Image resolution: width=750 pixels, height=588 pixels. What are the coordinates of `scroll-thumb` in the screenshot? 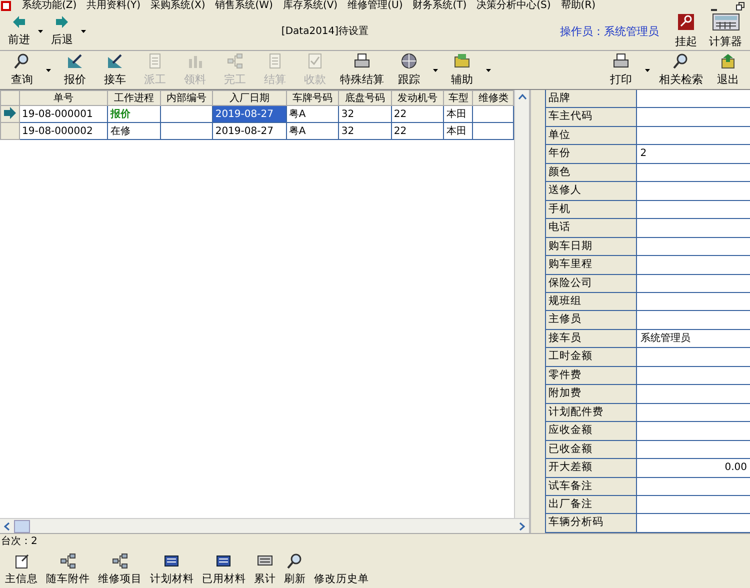 It's located at (22, 526).